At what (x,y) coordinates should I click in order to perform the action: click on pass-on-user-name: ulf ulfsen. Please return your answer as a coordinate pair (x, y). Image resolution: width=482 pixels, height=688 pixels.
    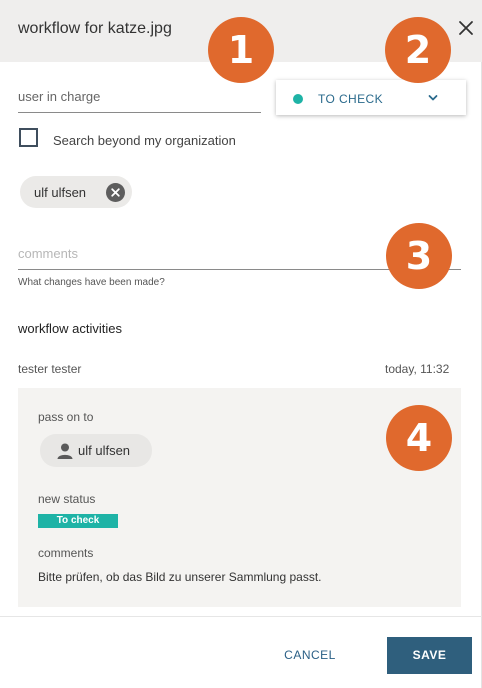
    Looking at the image, I should click on (104, 450).